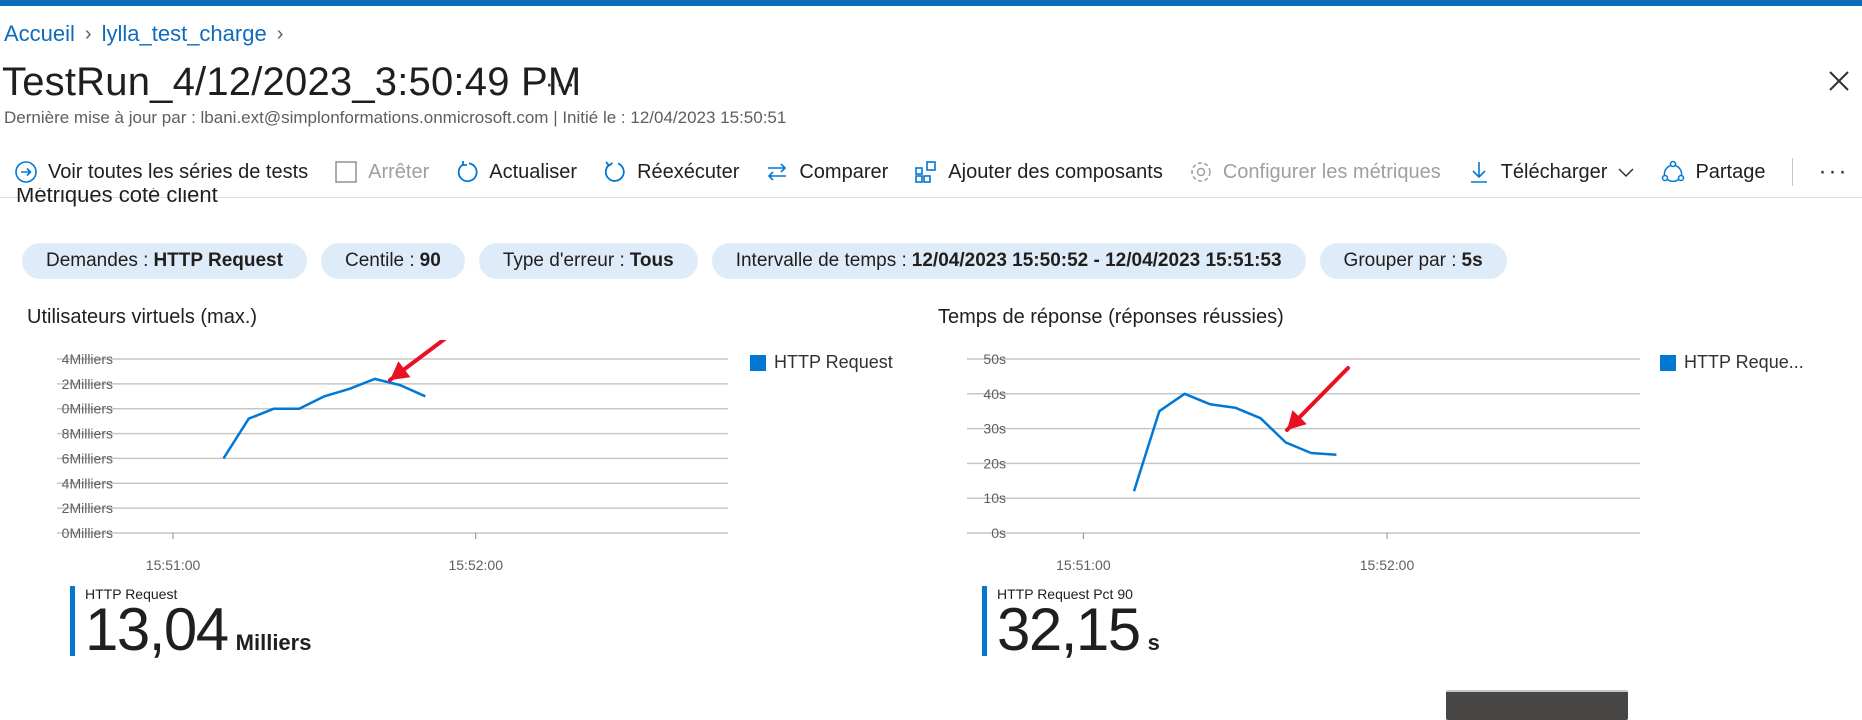  Describe the element at coordinates (931, 197) in the screenshot. I see `toolbar-border` at that location.